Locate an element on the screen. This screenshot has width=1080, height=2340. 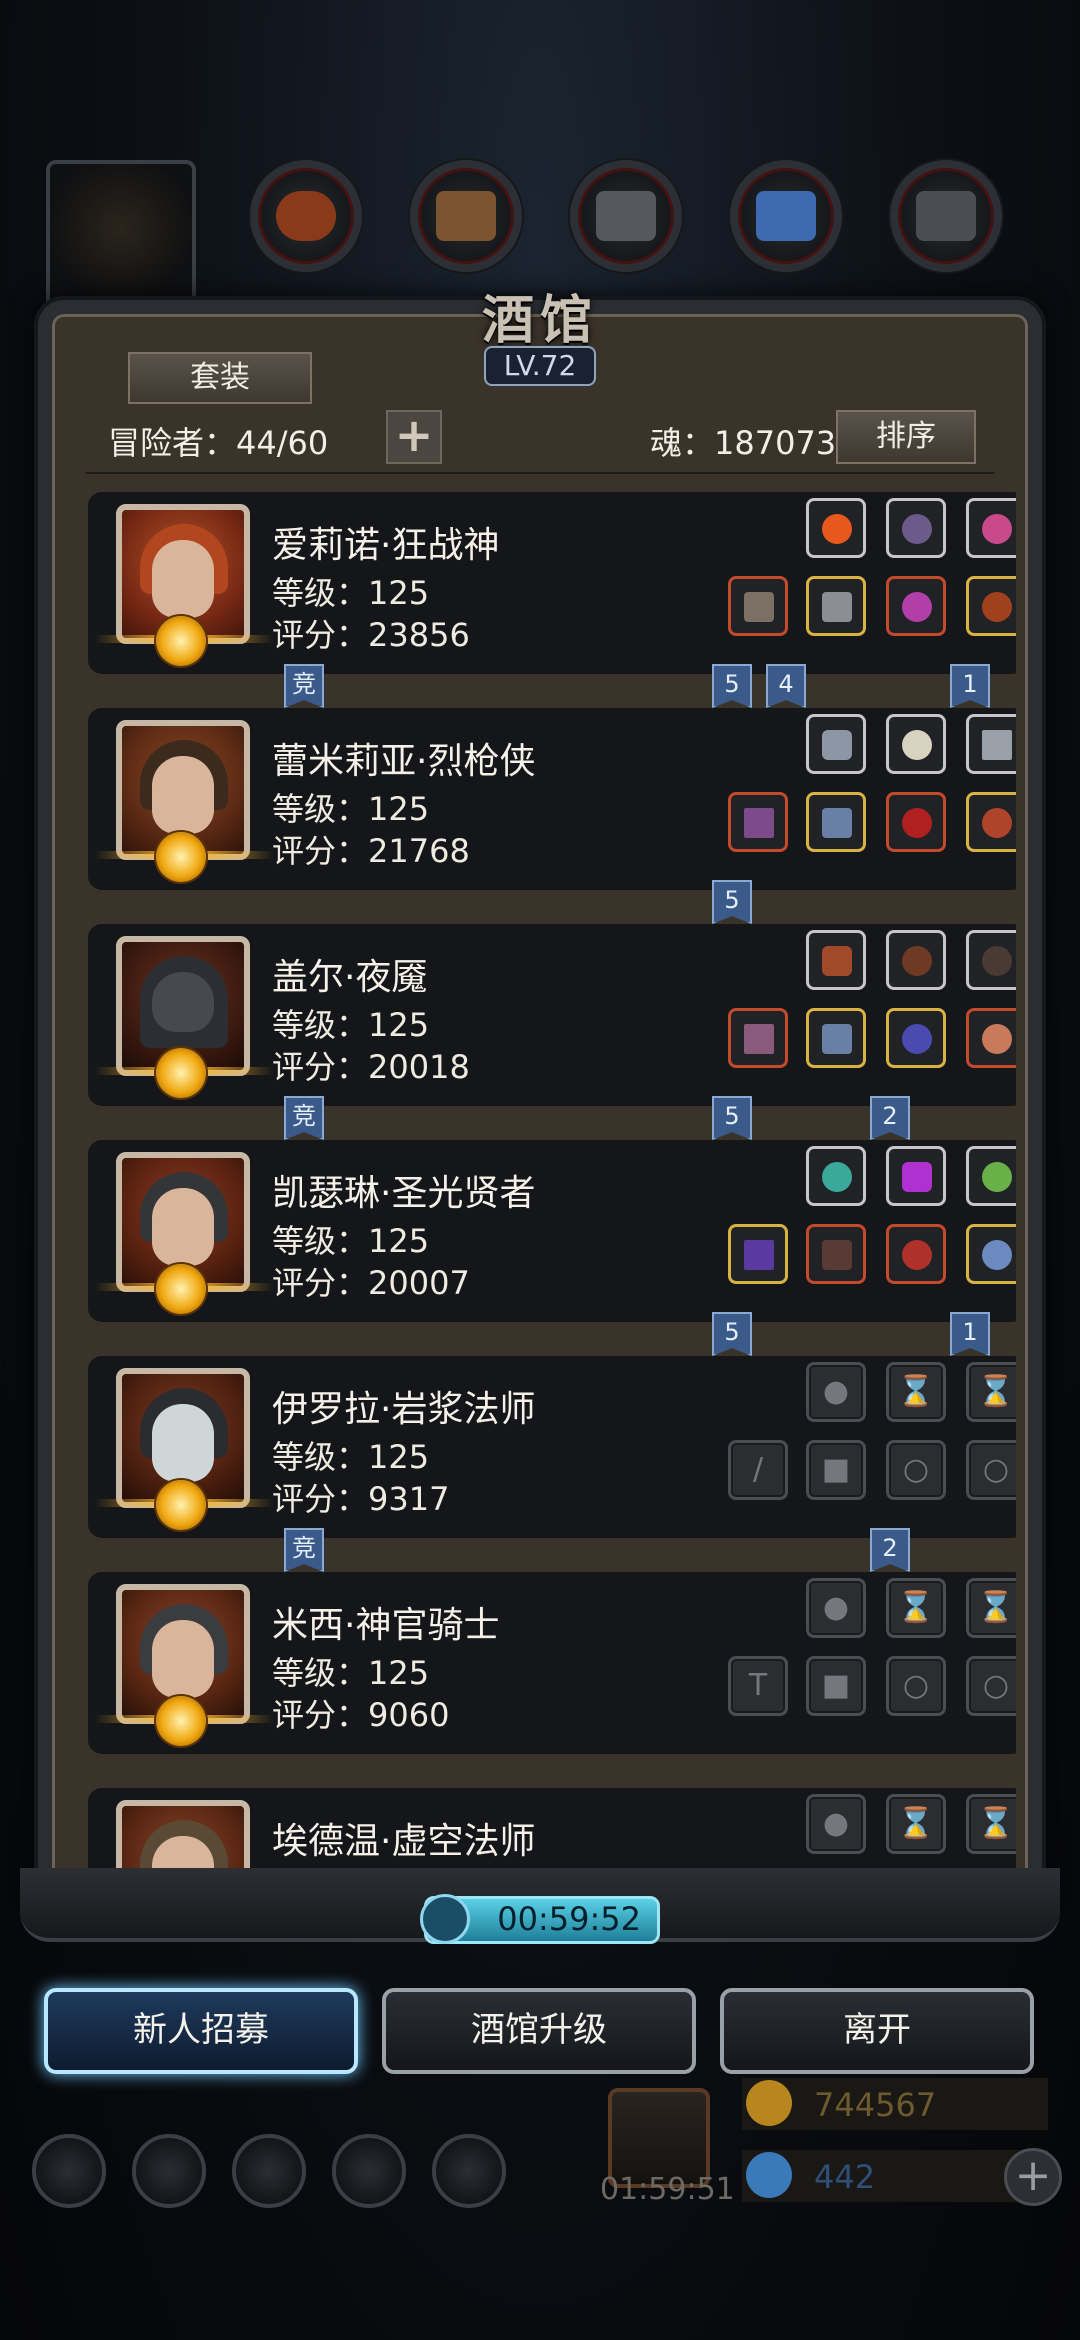
staff-icon: / is located at coordinates (758, 1469).